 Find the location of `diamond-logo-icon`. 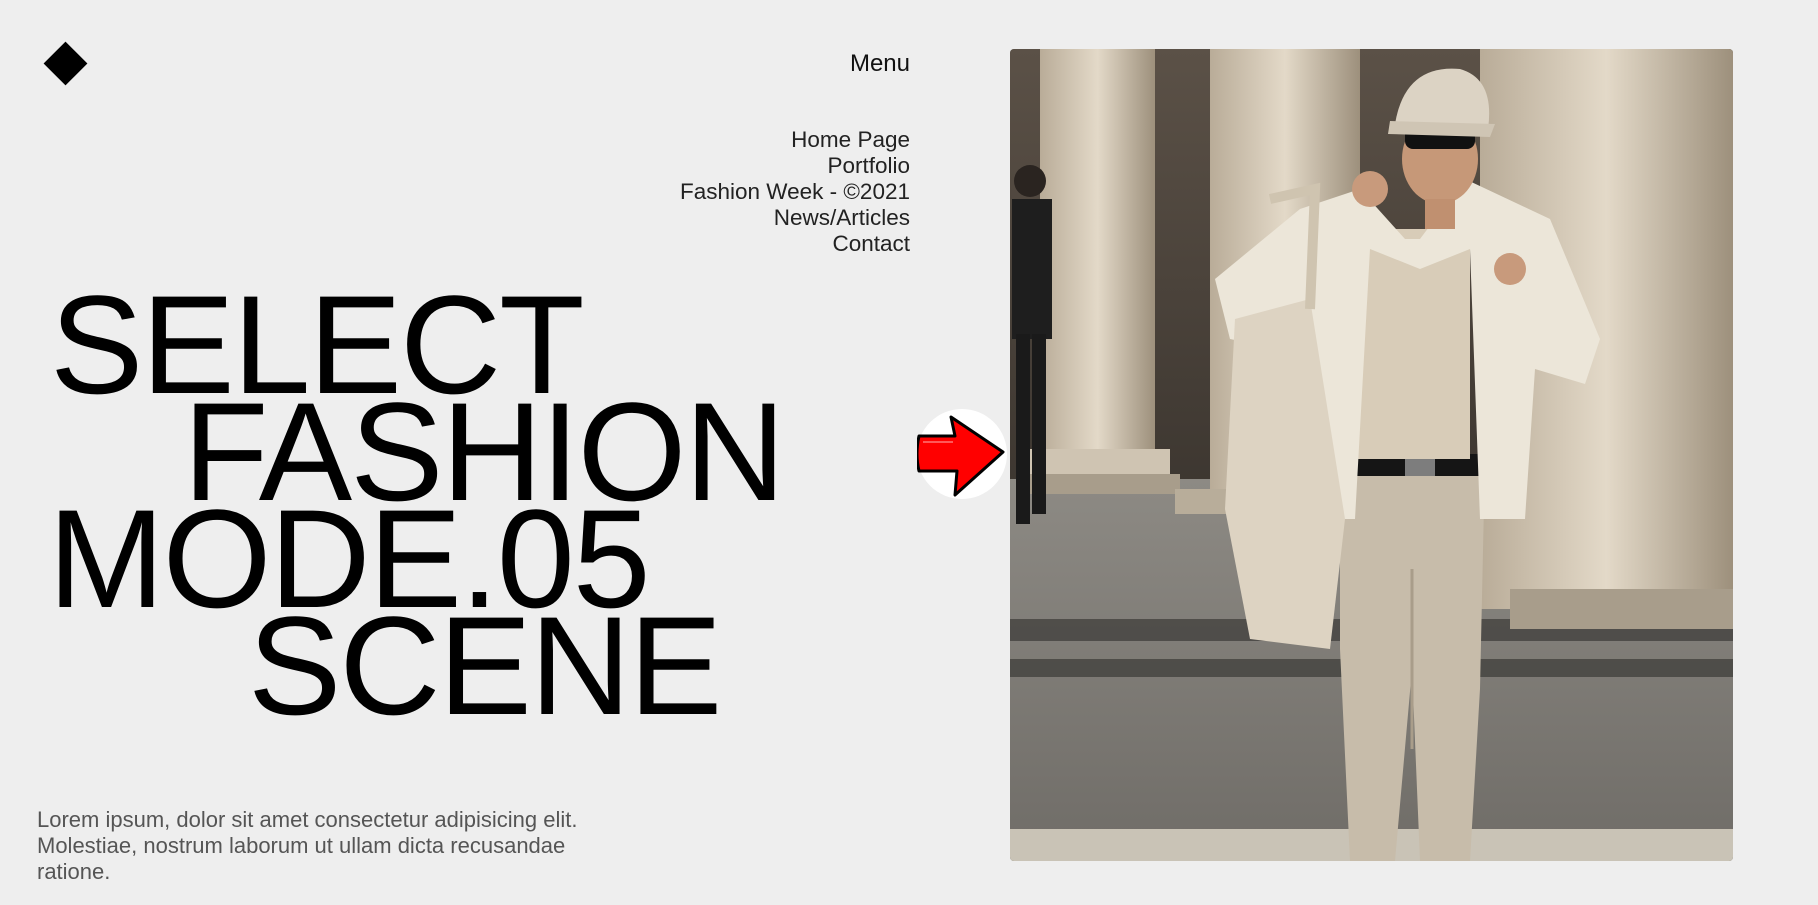

diamond-logo-icon is located at coordinates (65, 63).